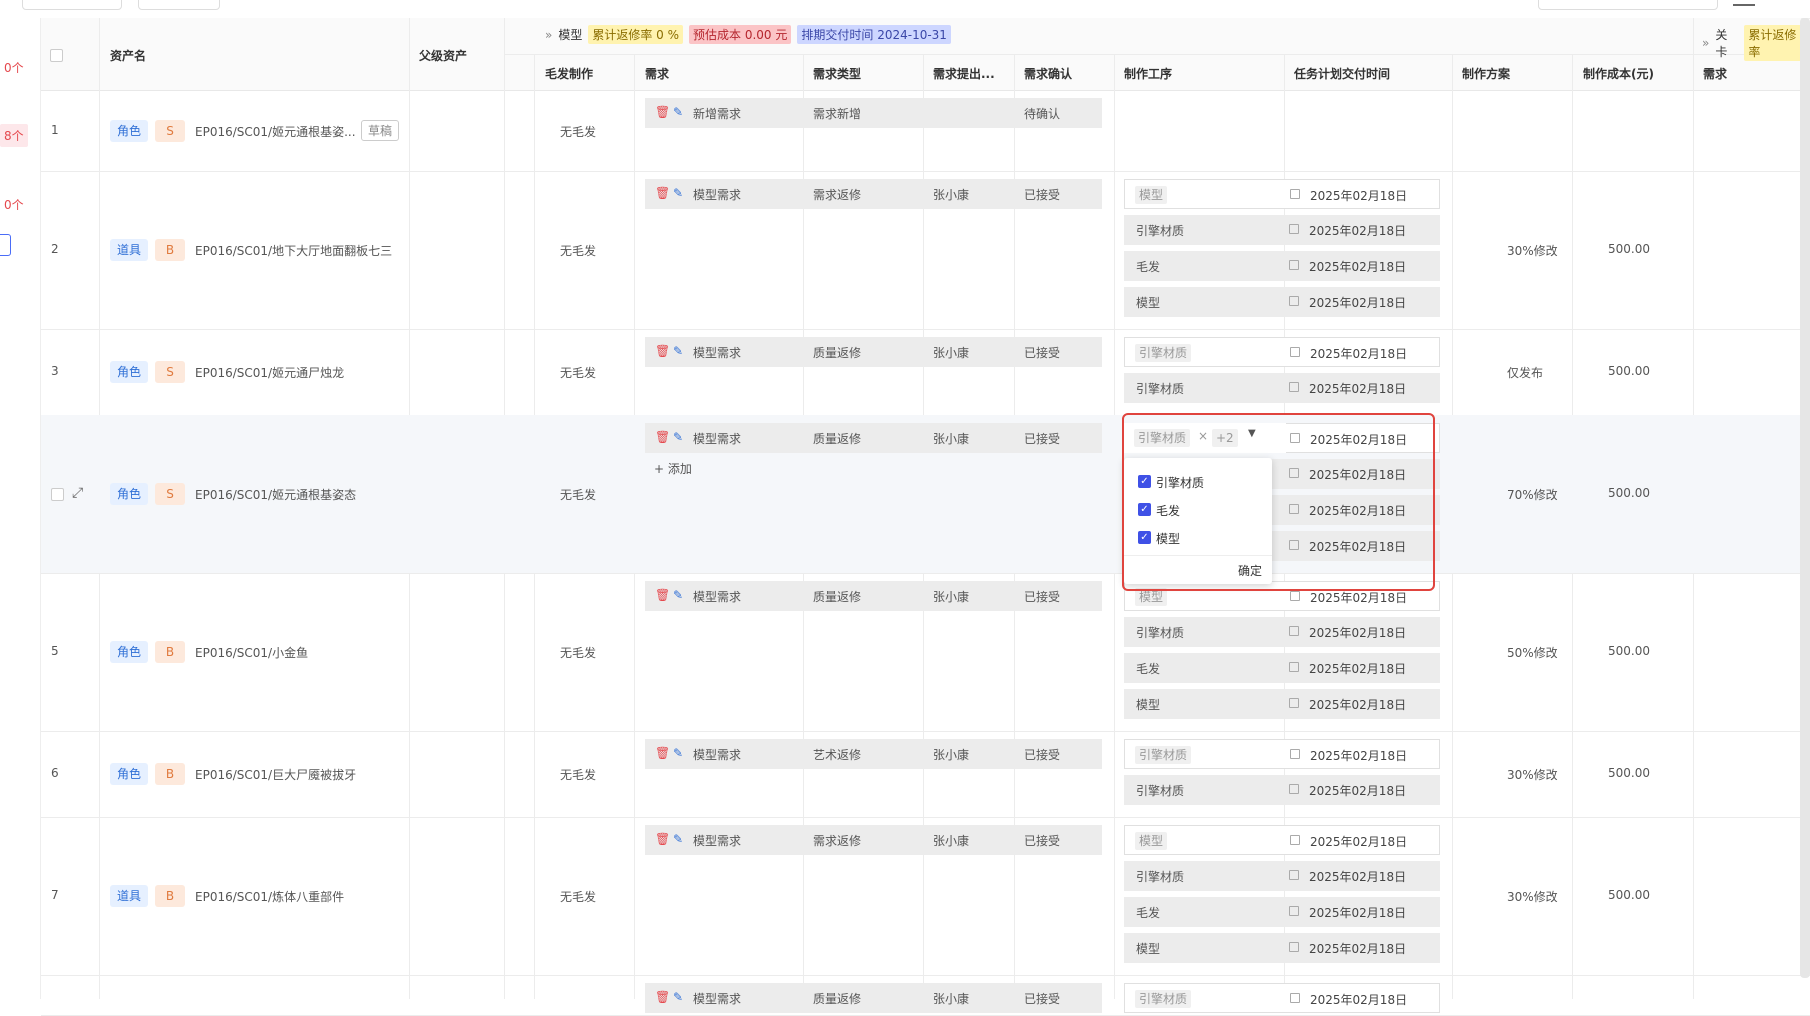 The image size is (1810, 1016). I want to click on table-row: 🗑 ✎ 模型需求 质量返修 张小康 已接受 引擎材质 2025年02月18日, so click(925, 995).